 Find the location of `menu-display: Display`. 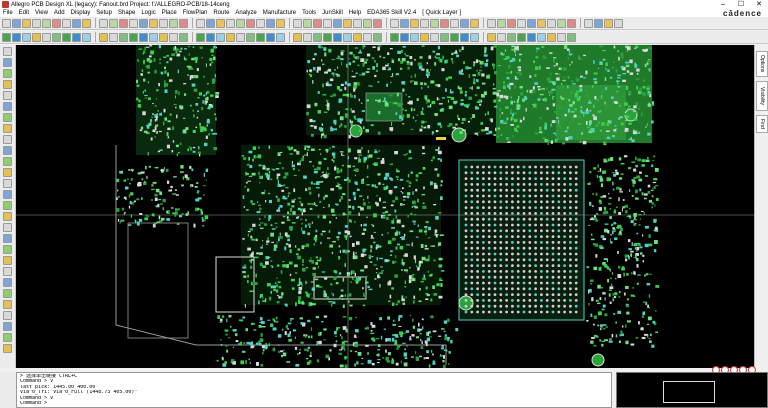

menu-display: Display is located at coordinates (81, 13).